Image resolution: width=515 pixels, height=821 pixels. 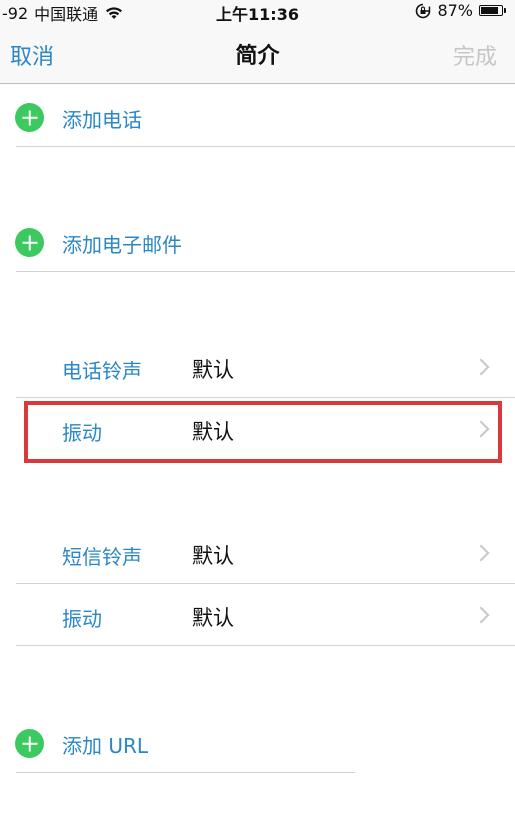 What do you see at coordinates (257, 12) in the screenshot?
I see `status-bar: -92 中国联通 上午11:36 87%` at bounding box center [257, 12].